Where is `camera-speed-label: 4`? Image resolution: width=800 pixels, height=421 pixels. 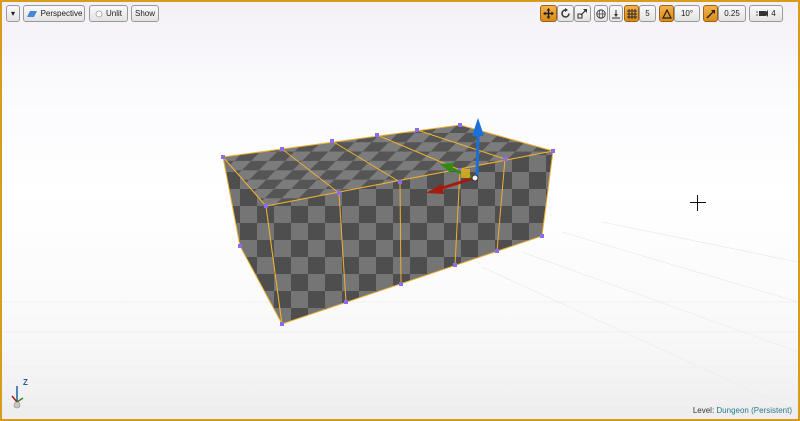 camera-speed-label: 4 is located at coordinates (773, 13).